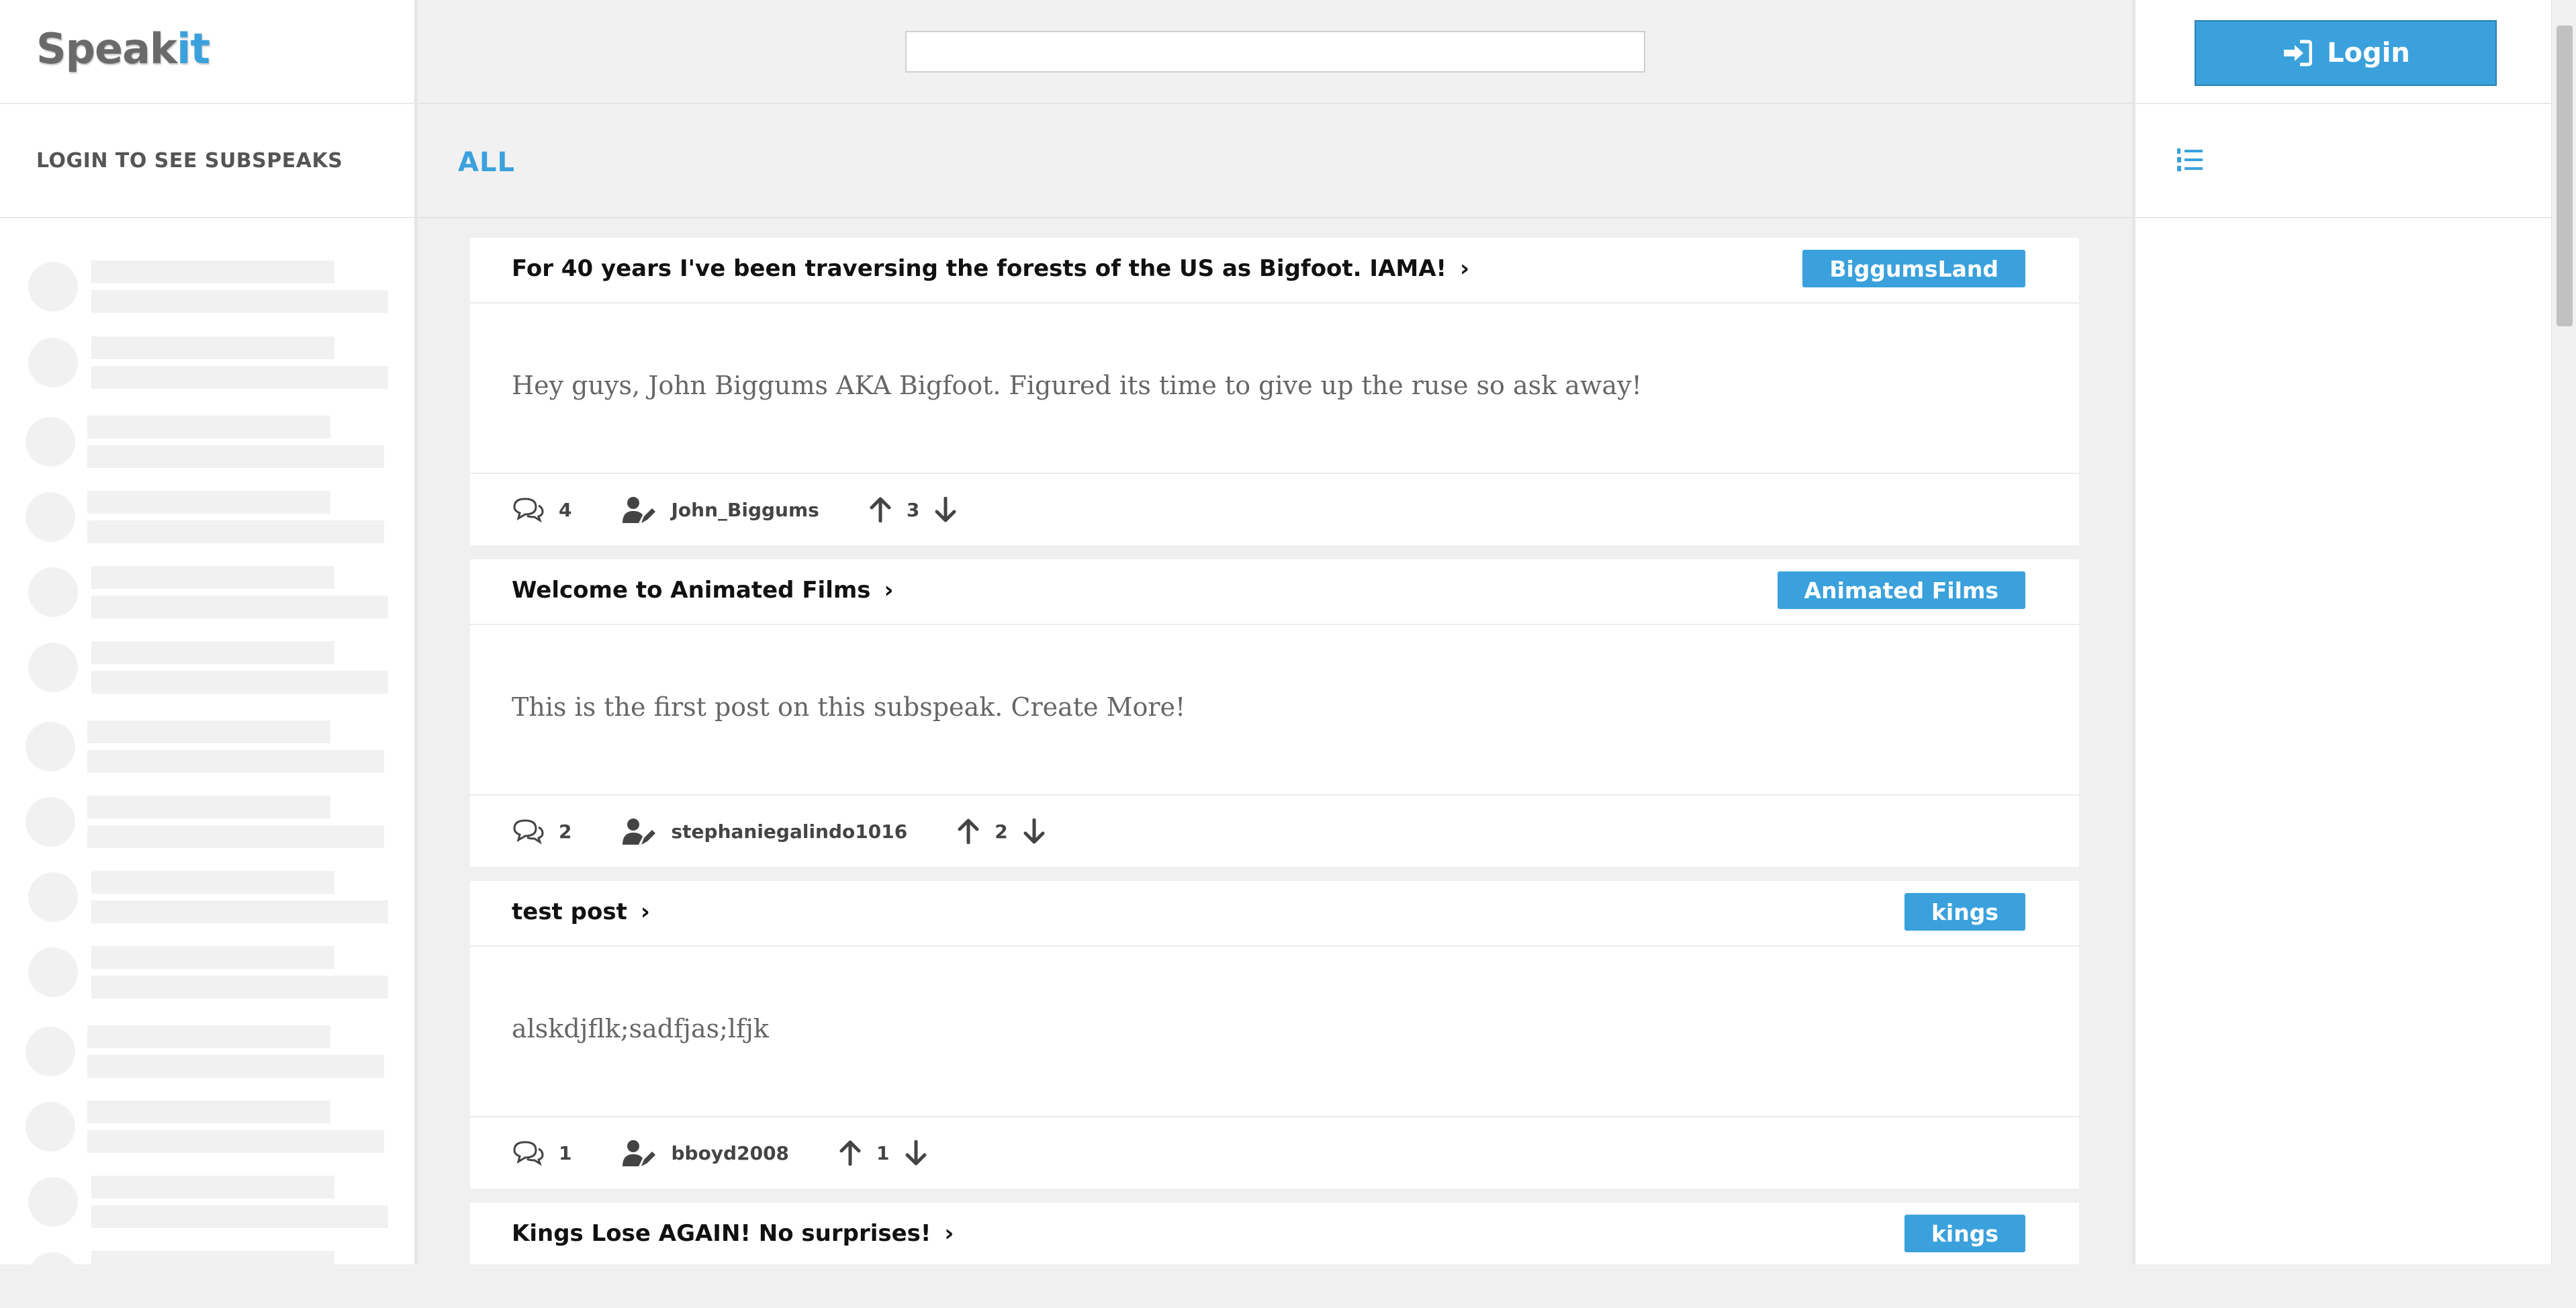 This screenshot has height=1308, width=2576. I want to click on right-rail-controls, so click(2343, 161).